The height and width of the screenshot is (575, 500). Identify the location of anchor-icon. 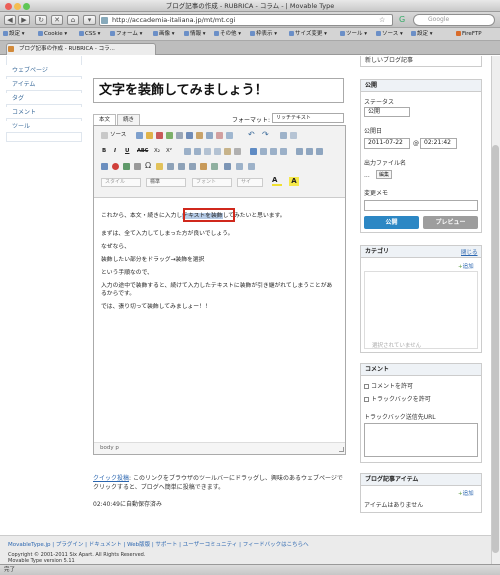
(104, 166).